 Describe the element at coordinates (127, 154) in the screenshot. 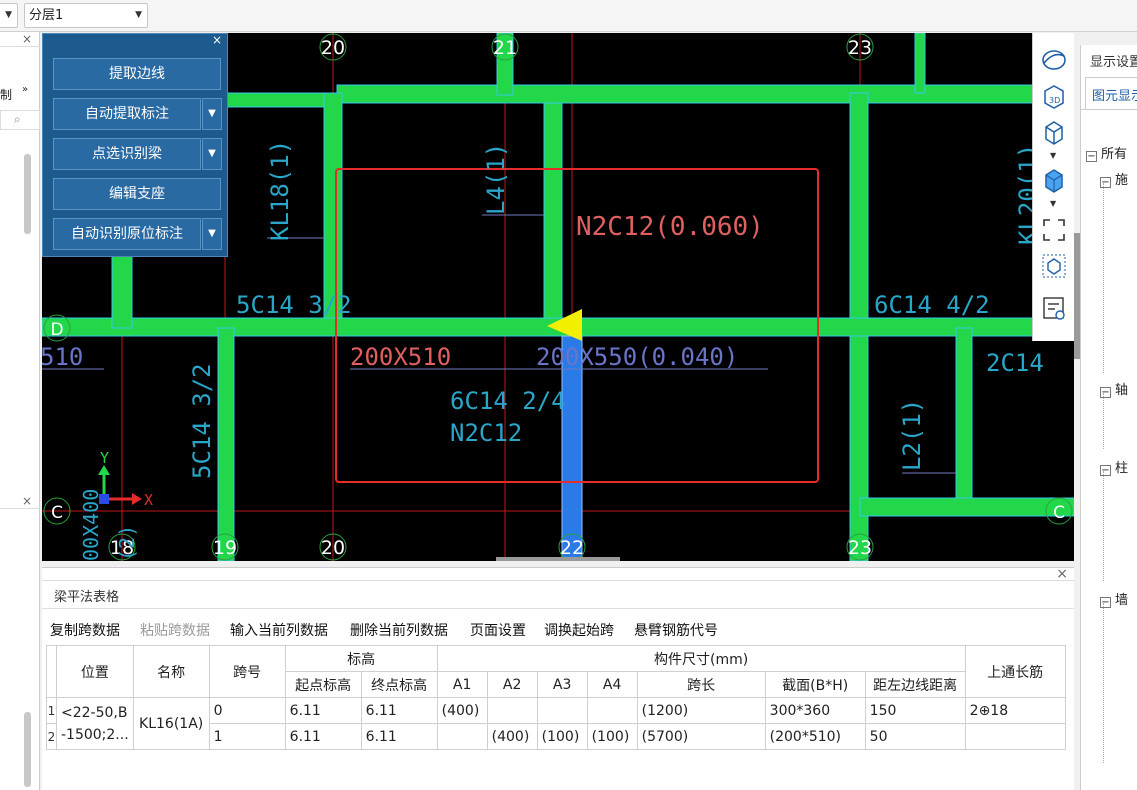

I see `pick-identify-beam-button: 点选识别梁` at that location.